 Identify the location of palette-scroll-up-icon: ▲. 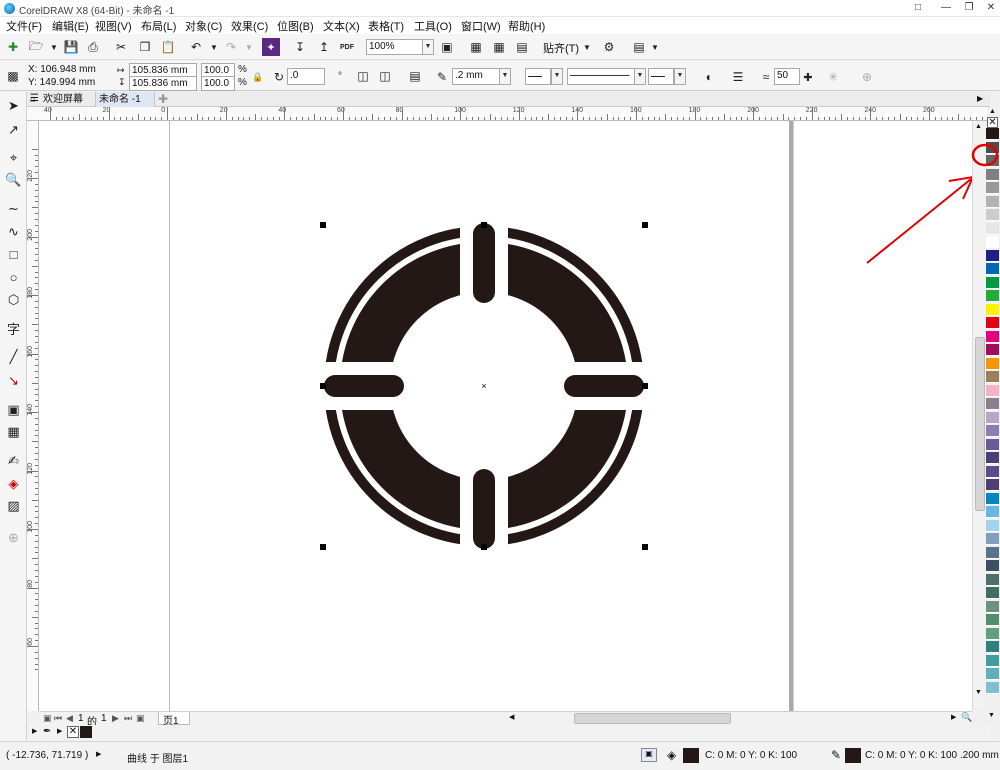
(992, 111).